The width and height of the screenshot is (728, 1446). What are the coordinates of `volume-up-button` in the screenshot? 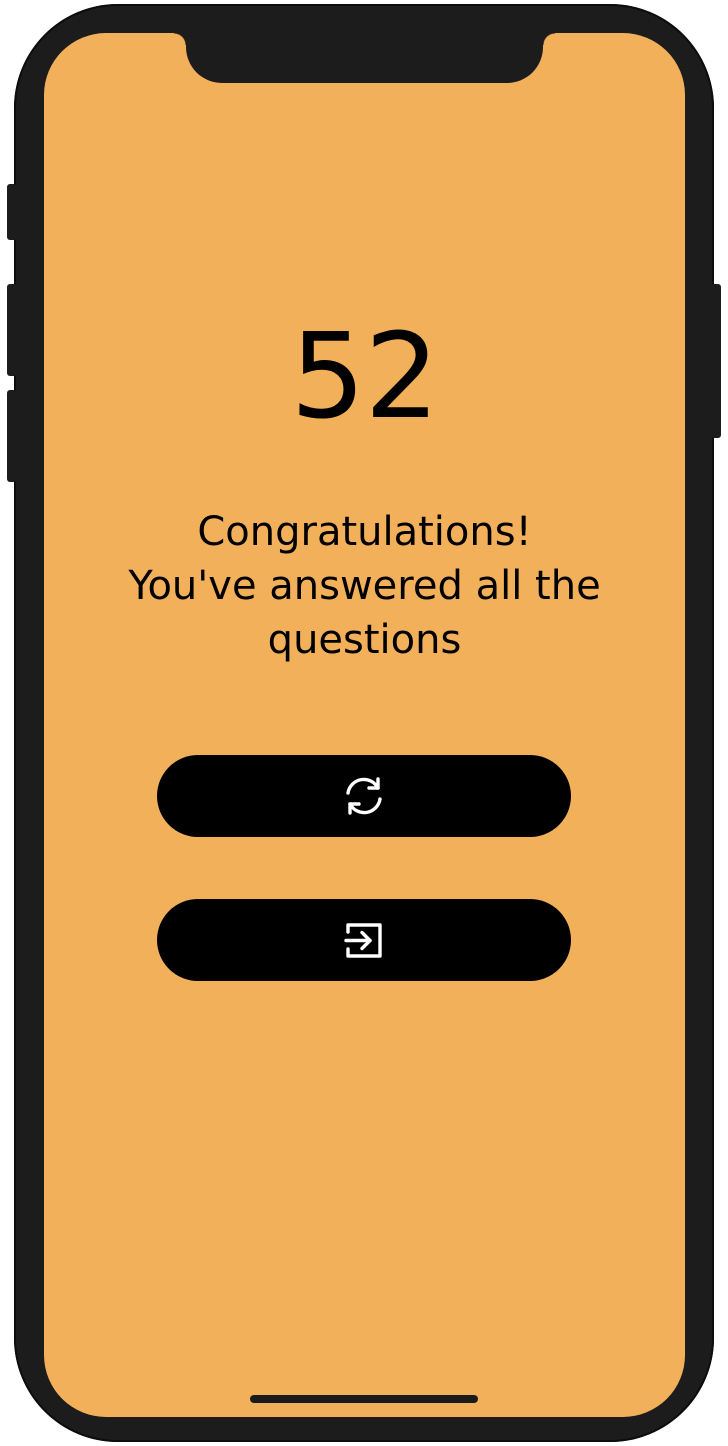 It's located at (12, 330).